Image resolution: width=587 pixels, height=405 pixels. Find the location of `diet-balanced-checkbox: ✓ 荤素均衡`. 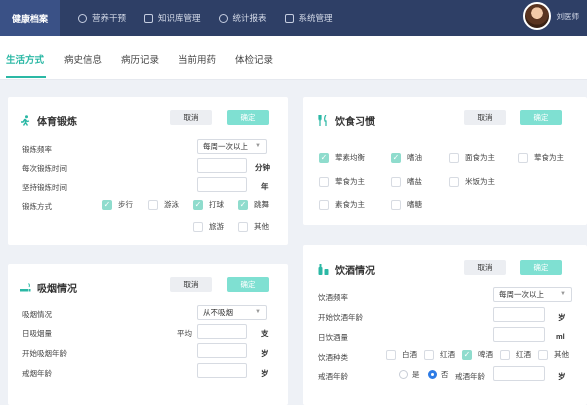

diet-balanced-checkbox: ✓ 荤素均衡 is located at coordinates (342, 157).